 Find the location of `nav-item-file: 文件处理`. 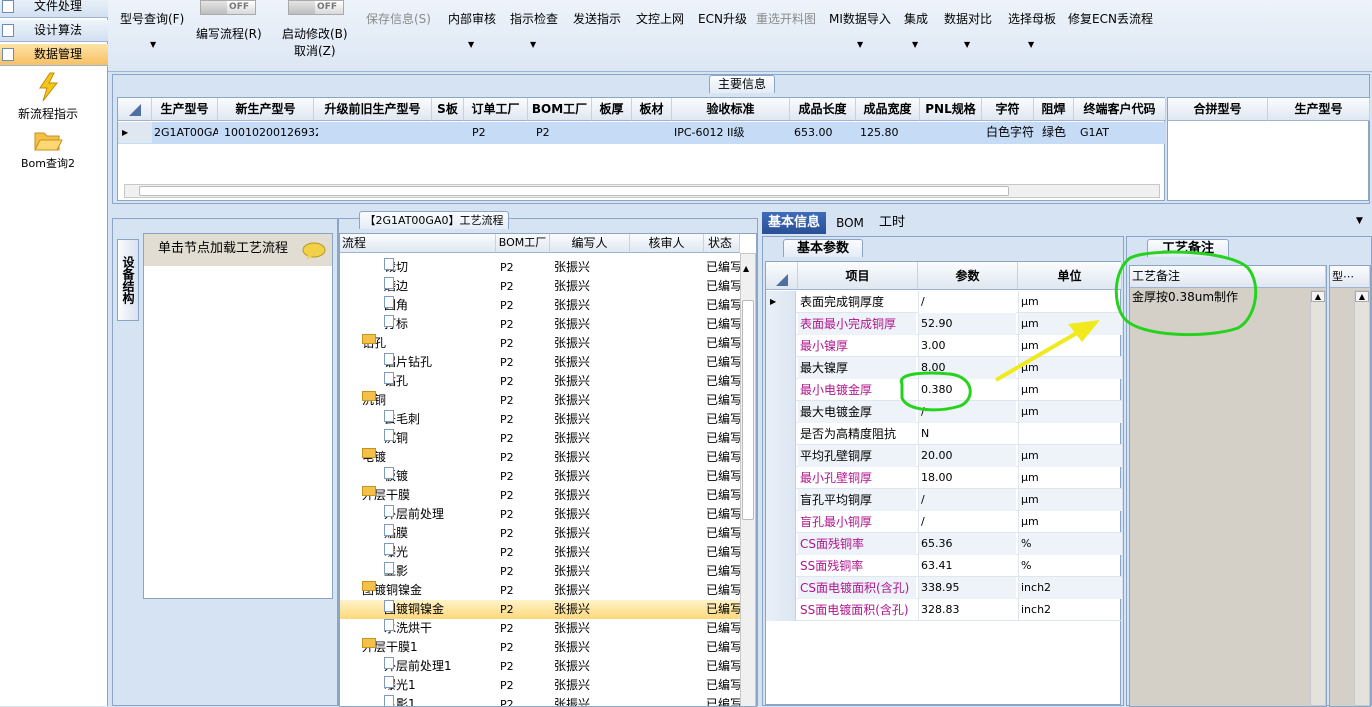

nav-item-file: 文件处理 is located at coordinates (54, 9).